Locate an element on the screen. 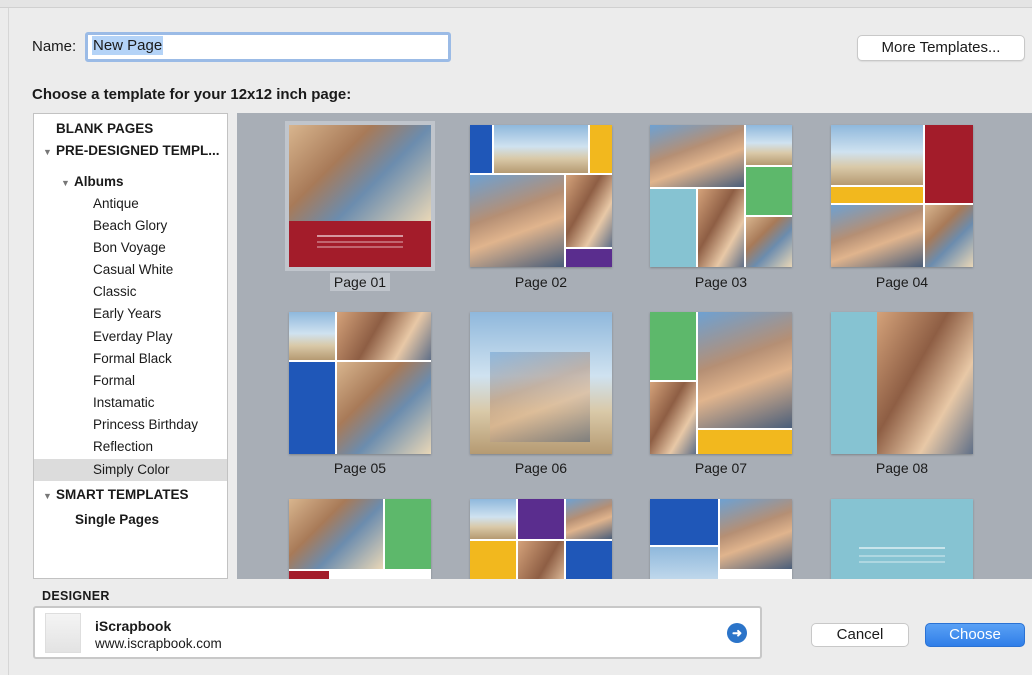 The image size is (1032, 675). sidebar-item-casual-white: Casual White is located at coordinates (160, 270).